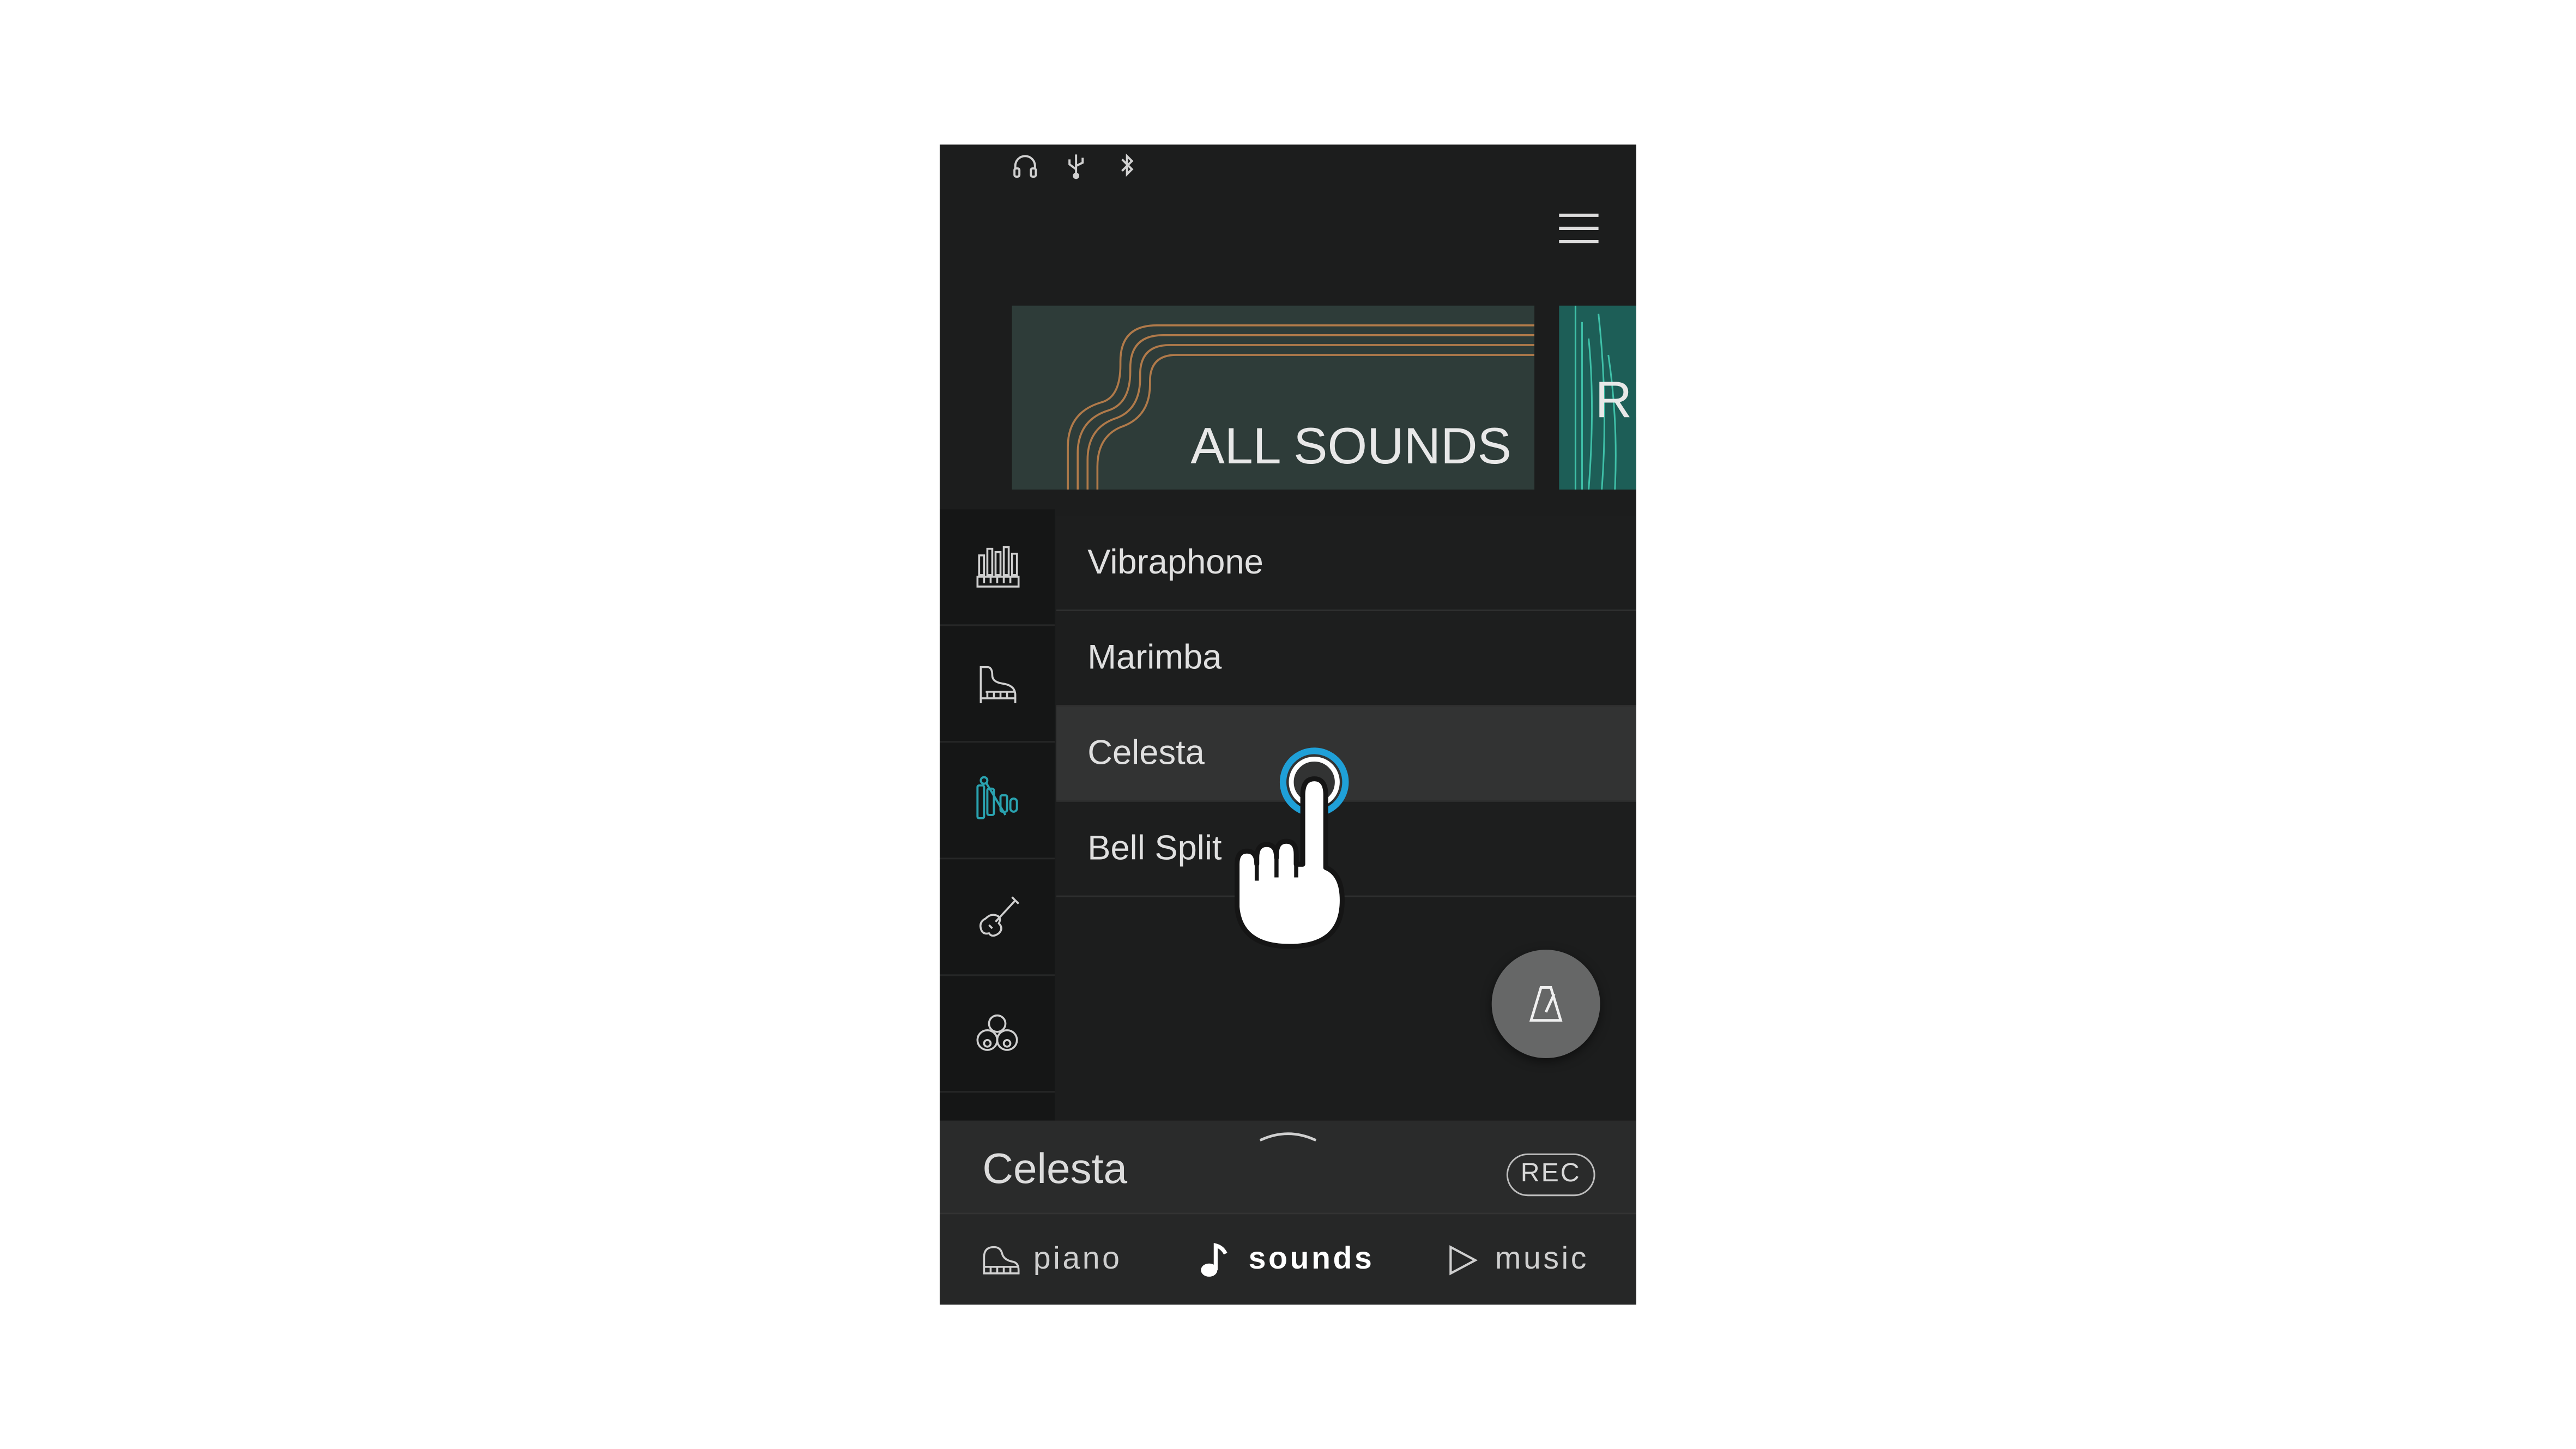 The image size is (2576, 1449). I want to click on ensemble-icon, so click(997, 1032).